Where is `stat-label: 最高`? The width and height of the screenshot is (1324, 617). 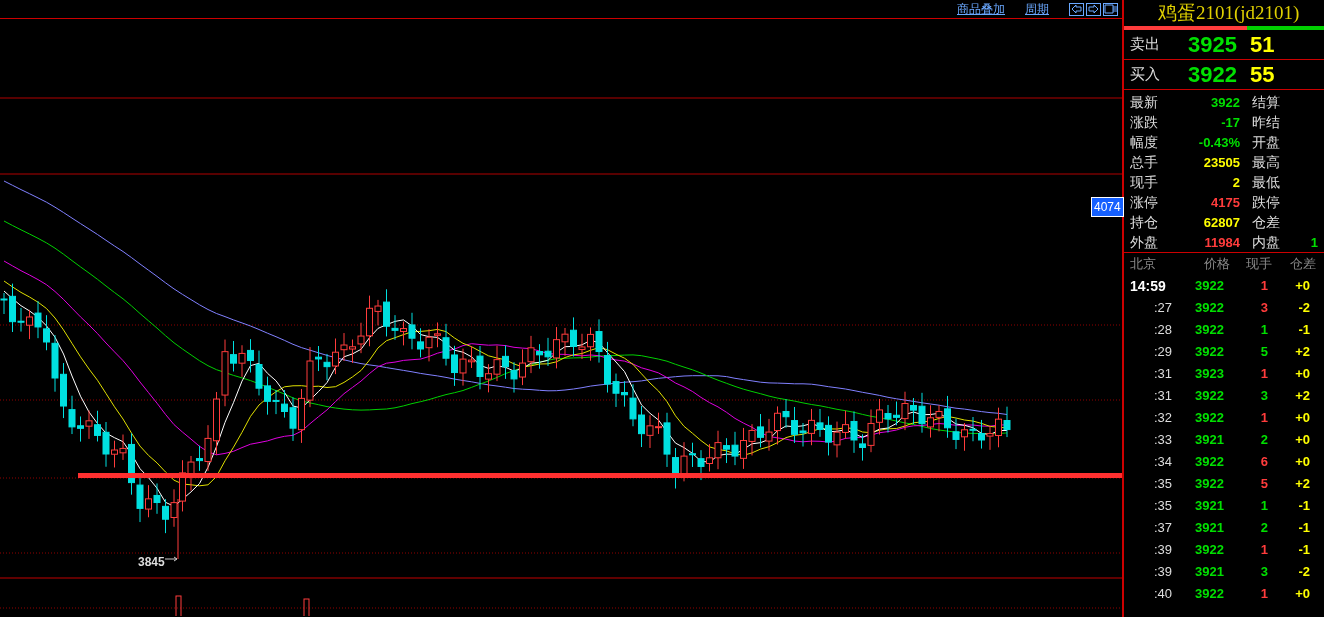
stat-label: 最高 is located at coordinates (1266, 162).